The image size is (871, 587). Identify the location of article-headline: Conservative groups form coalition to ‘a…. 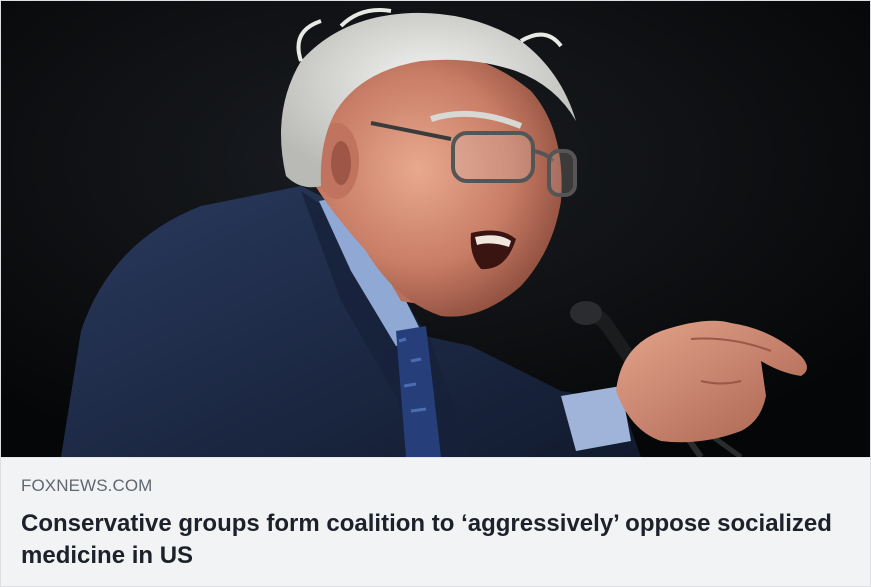
(431, 540).